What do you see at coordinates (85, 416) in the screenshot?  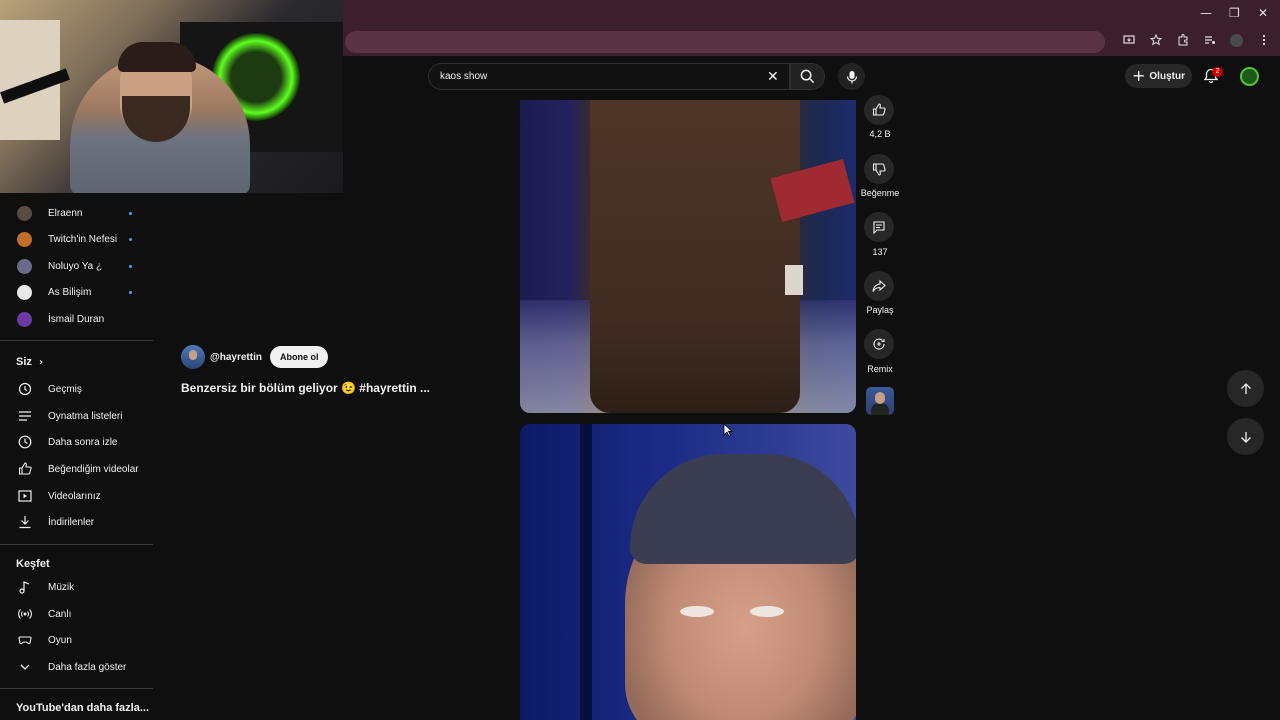 I see `sidebar-item-label: Oynatma listeleri` at bounding box center [85, 416].